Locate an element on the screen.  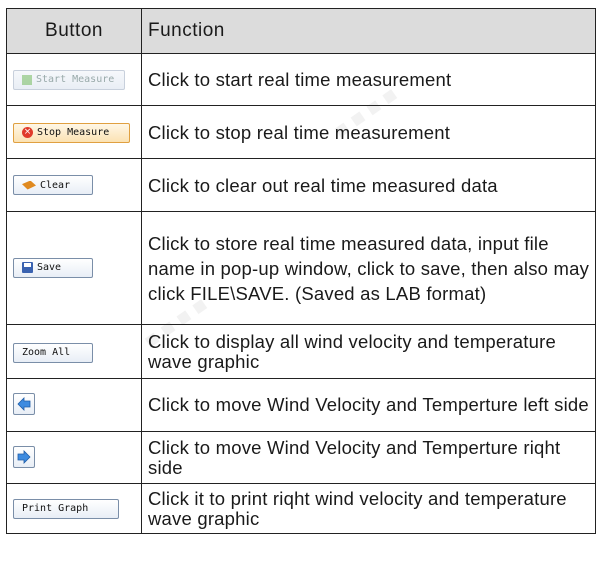
stop-measure-button: × Stop Measure is located at coordinates (71, 132).